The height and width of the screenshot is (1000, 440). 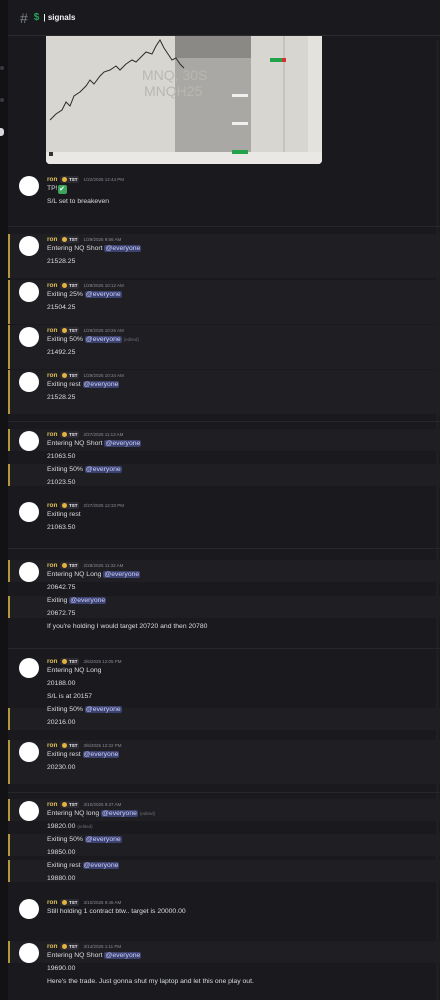 I want to click on message-line: S/L set to breakeven, so click(x=78, y=201).